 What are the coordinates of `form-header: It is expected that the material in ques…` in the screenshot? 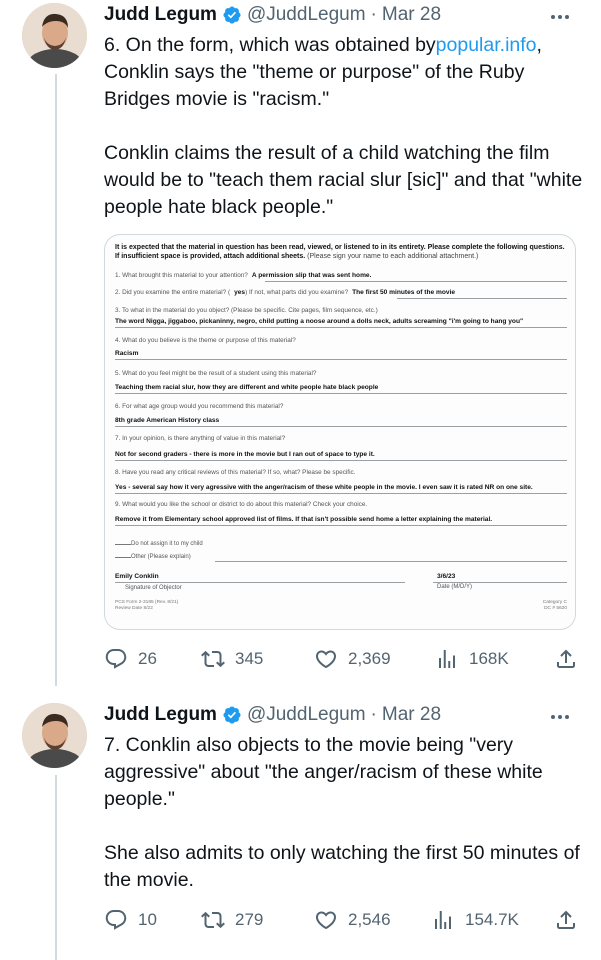 It's located at (340, 252).